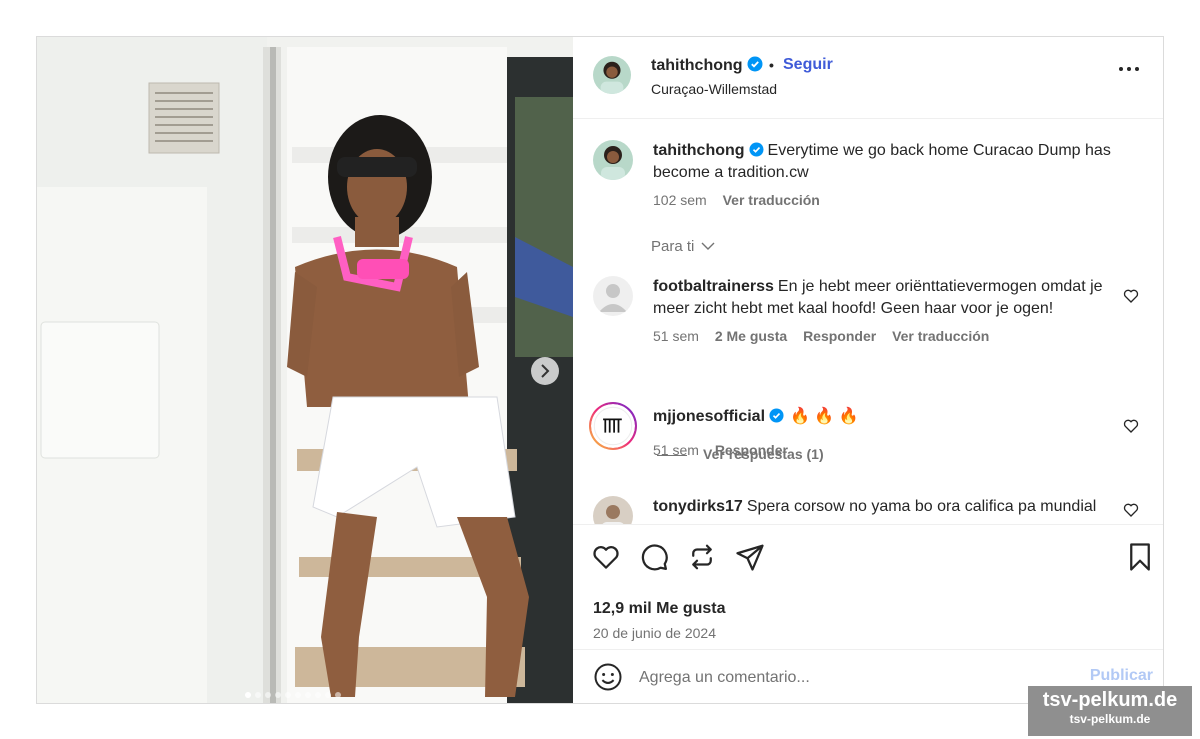 The height and width of the screenshot is (739, 1200). What do you see at coordinates (608, 677) in the screenshot?
I see `emoji-icon` at bounding box center [608, 677].